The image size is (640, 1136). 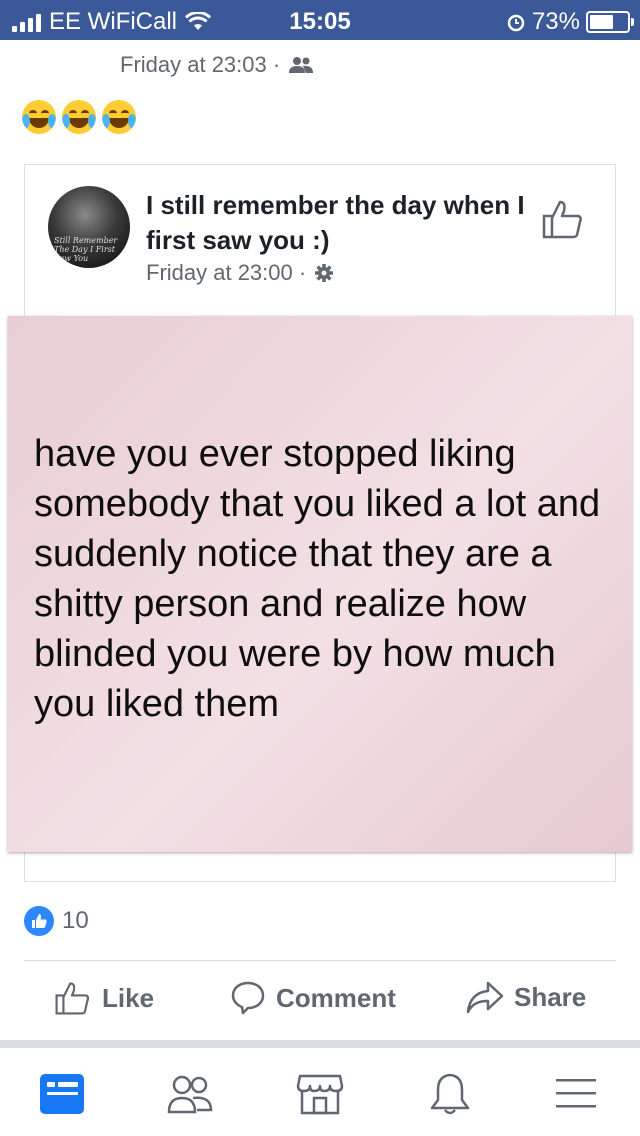 I want to click on menu-icon, so click(x=576, y=1093).